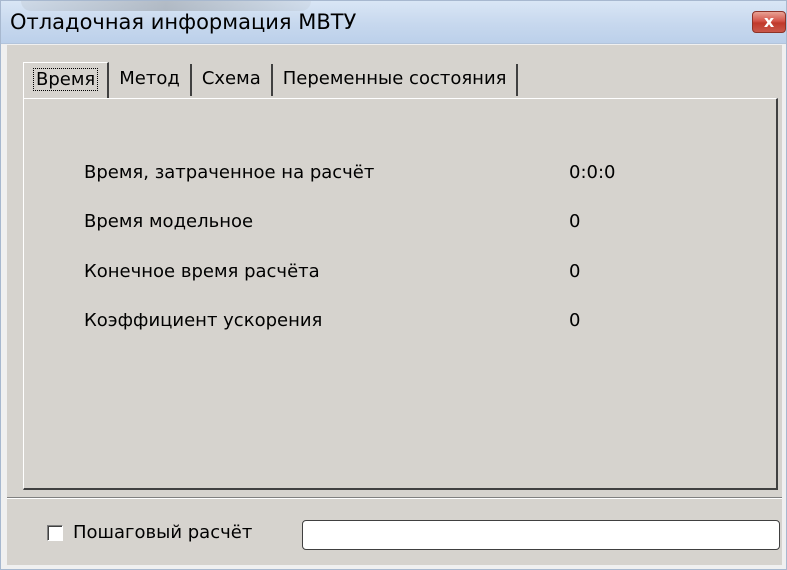 The image size is (787, 570). What do you see at coordinates (162, 533) in the screenshot?
I see `step-calculation-label: Пошаговый расчёт` at bounding box center [162, 533].